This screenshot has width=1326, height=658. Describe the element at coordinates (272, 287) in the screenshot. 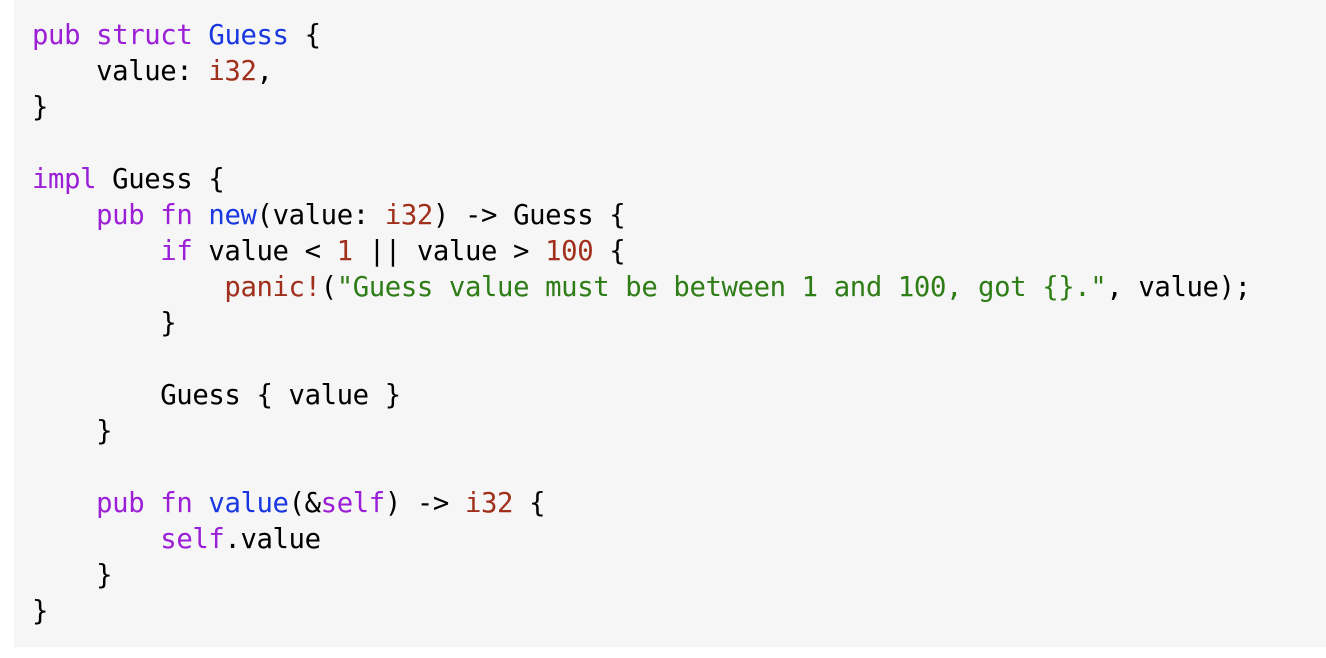

I see `code-token-mac: panic!` at that location.